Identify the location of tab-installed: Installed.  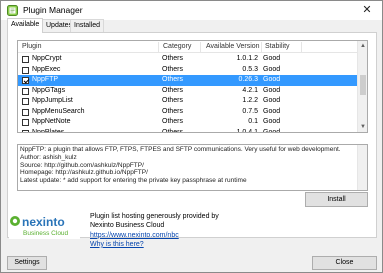
(87, 25).